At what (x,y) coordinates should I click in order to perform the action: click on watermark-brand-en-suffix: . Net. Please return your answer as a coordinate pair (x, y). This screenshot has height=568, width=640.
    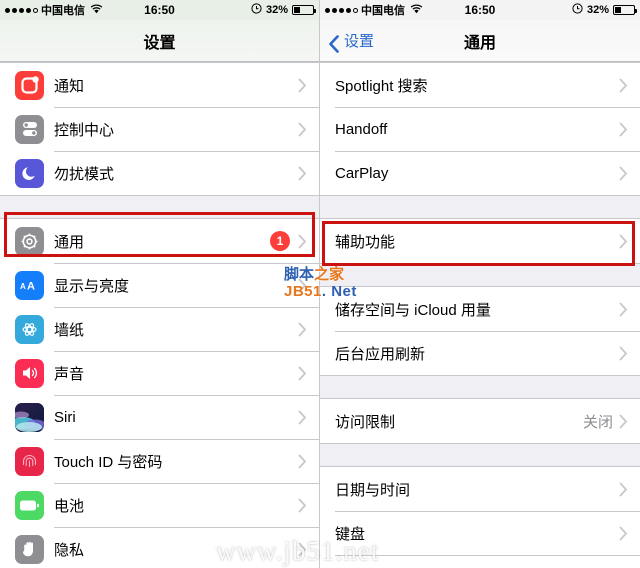
    Looking at the image, I should click on (339, 291).